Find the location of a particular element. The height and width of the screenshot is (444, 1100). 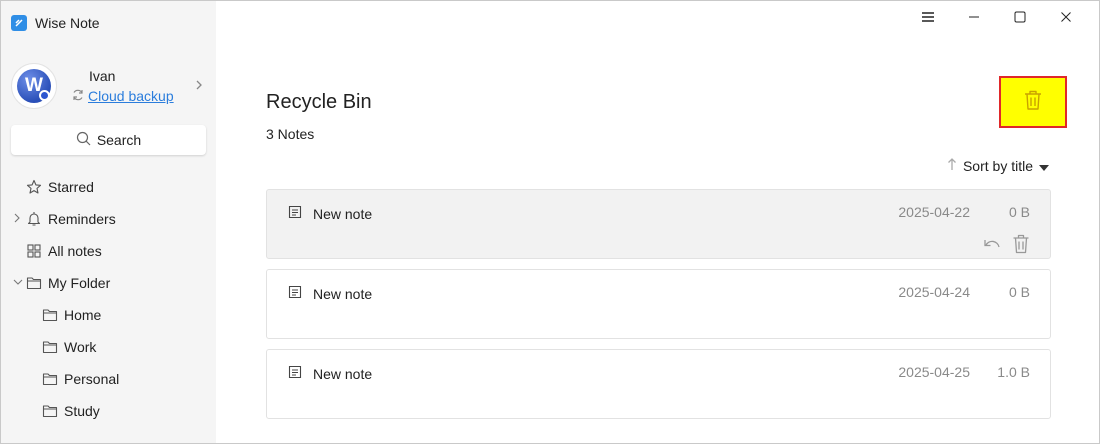

sidebar-item-home: Home is located at coordinates (108, 315).